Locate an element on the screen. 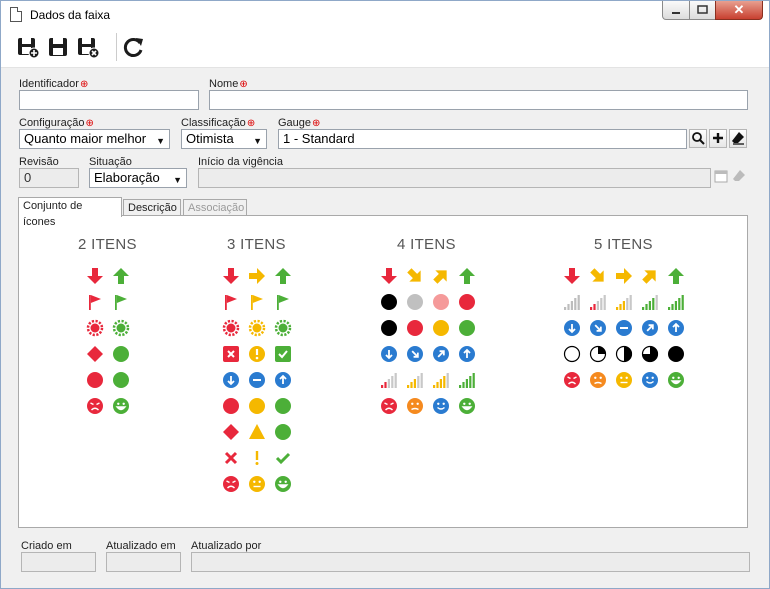 This screenshot has height=589, width=770. signal-3-green-icon is located at coordinates (650, 302).